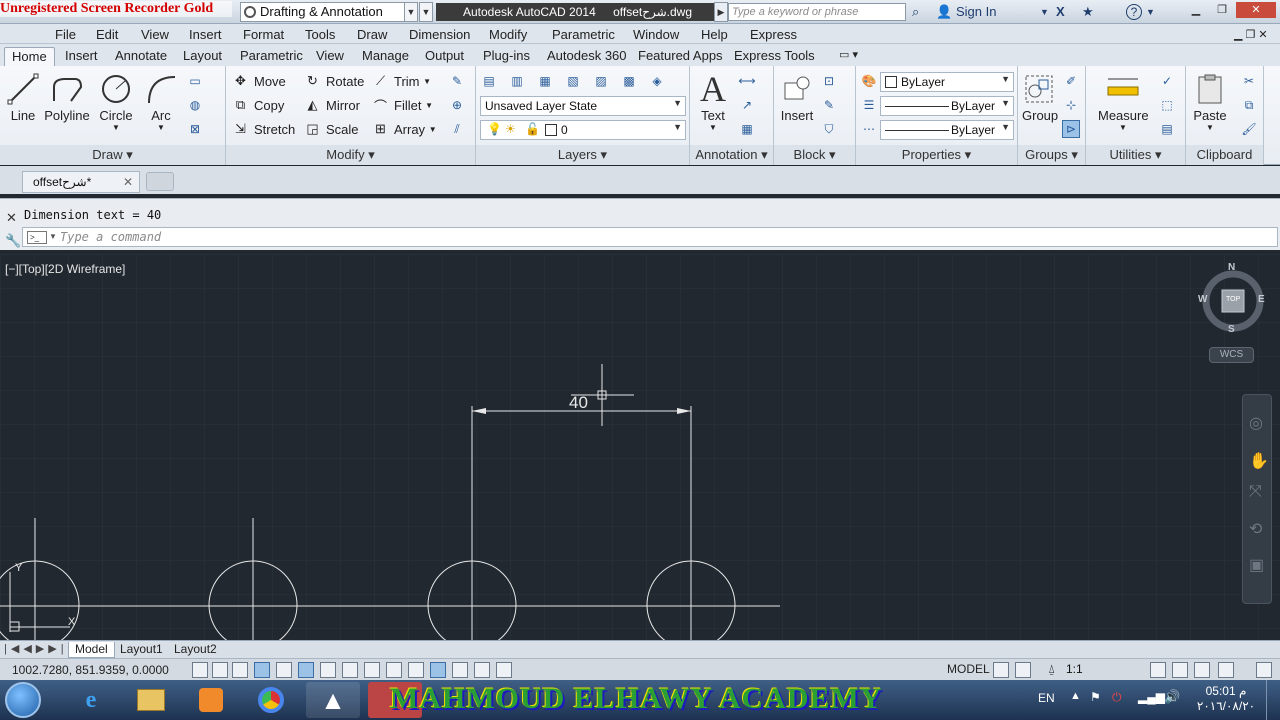 This screenshot has width=1280, height=720. I want to click on circle-dropdown-icon: ▼, so click(116, 127).